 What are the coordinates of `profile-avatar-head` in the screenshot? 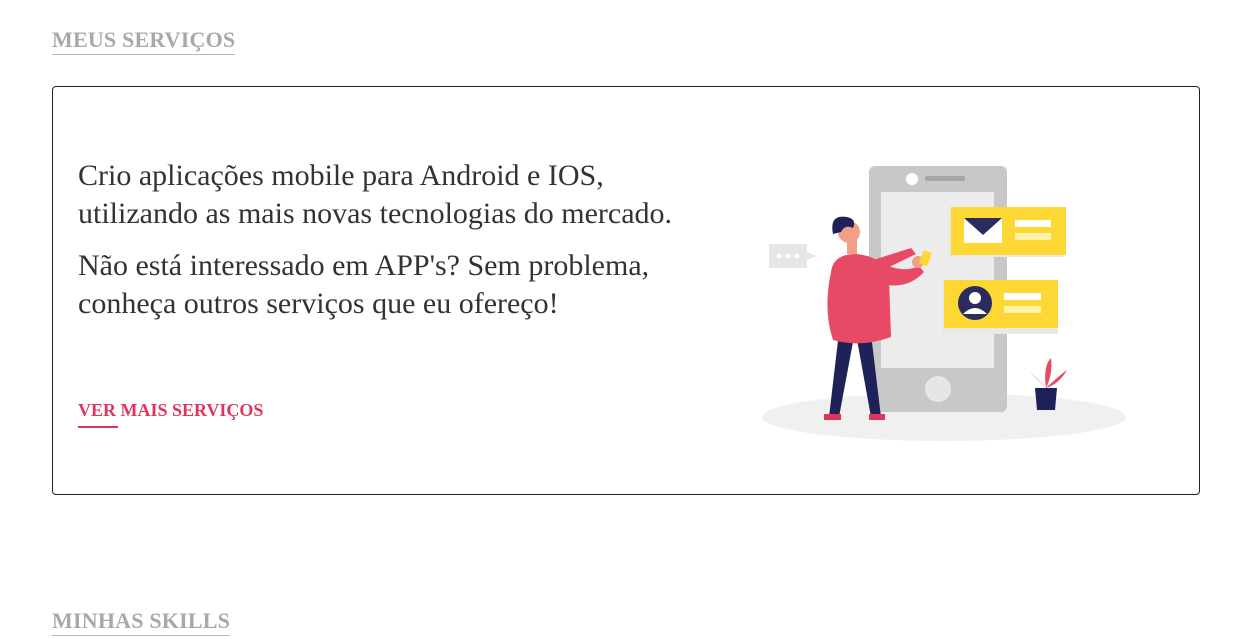 It's located at (975, 298).